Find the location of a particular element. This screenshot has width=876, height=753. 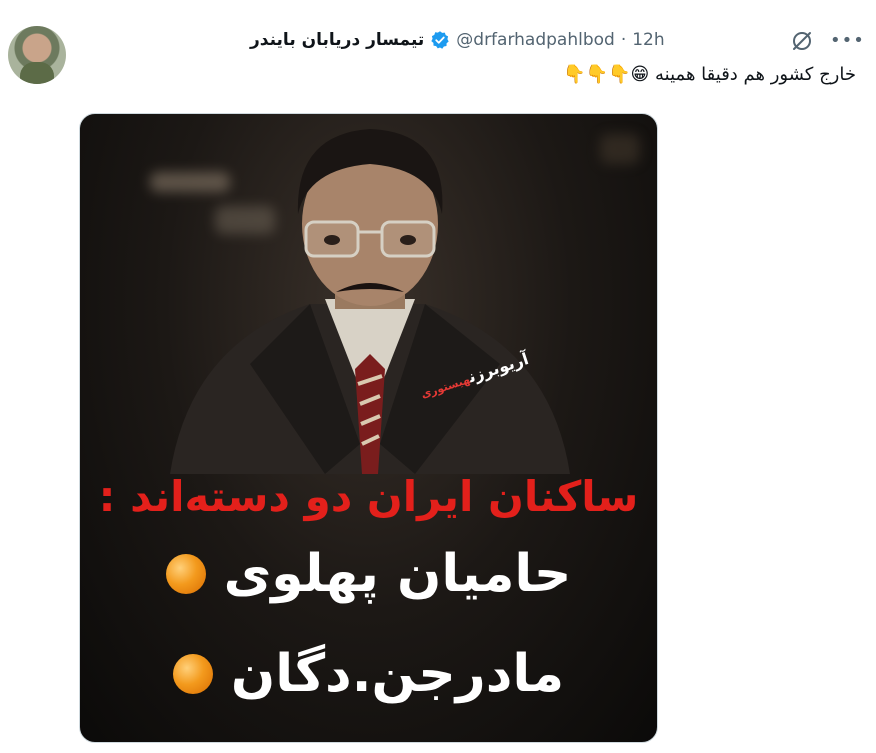

tweet-timestamp: 12h is located at coordinates (648, 40).